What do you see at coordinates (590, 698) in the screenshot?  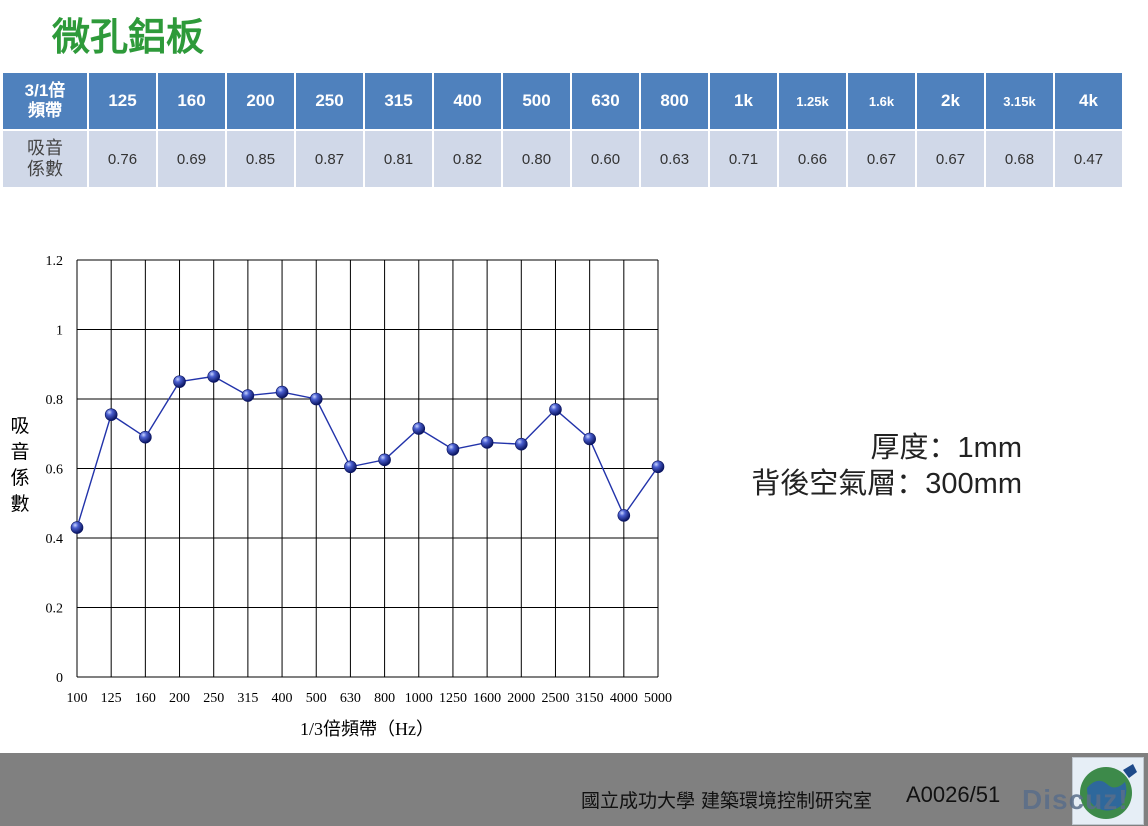 I see `x-tick-label: 3150` at bounding box center [590, 698].